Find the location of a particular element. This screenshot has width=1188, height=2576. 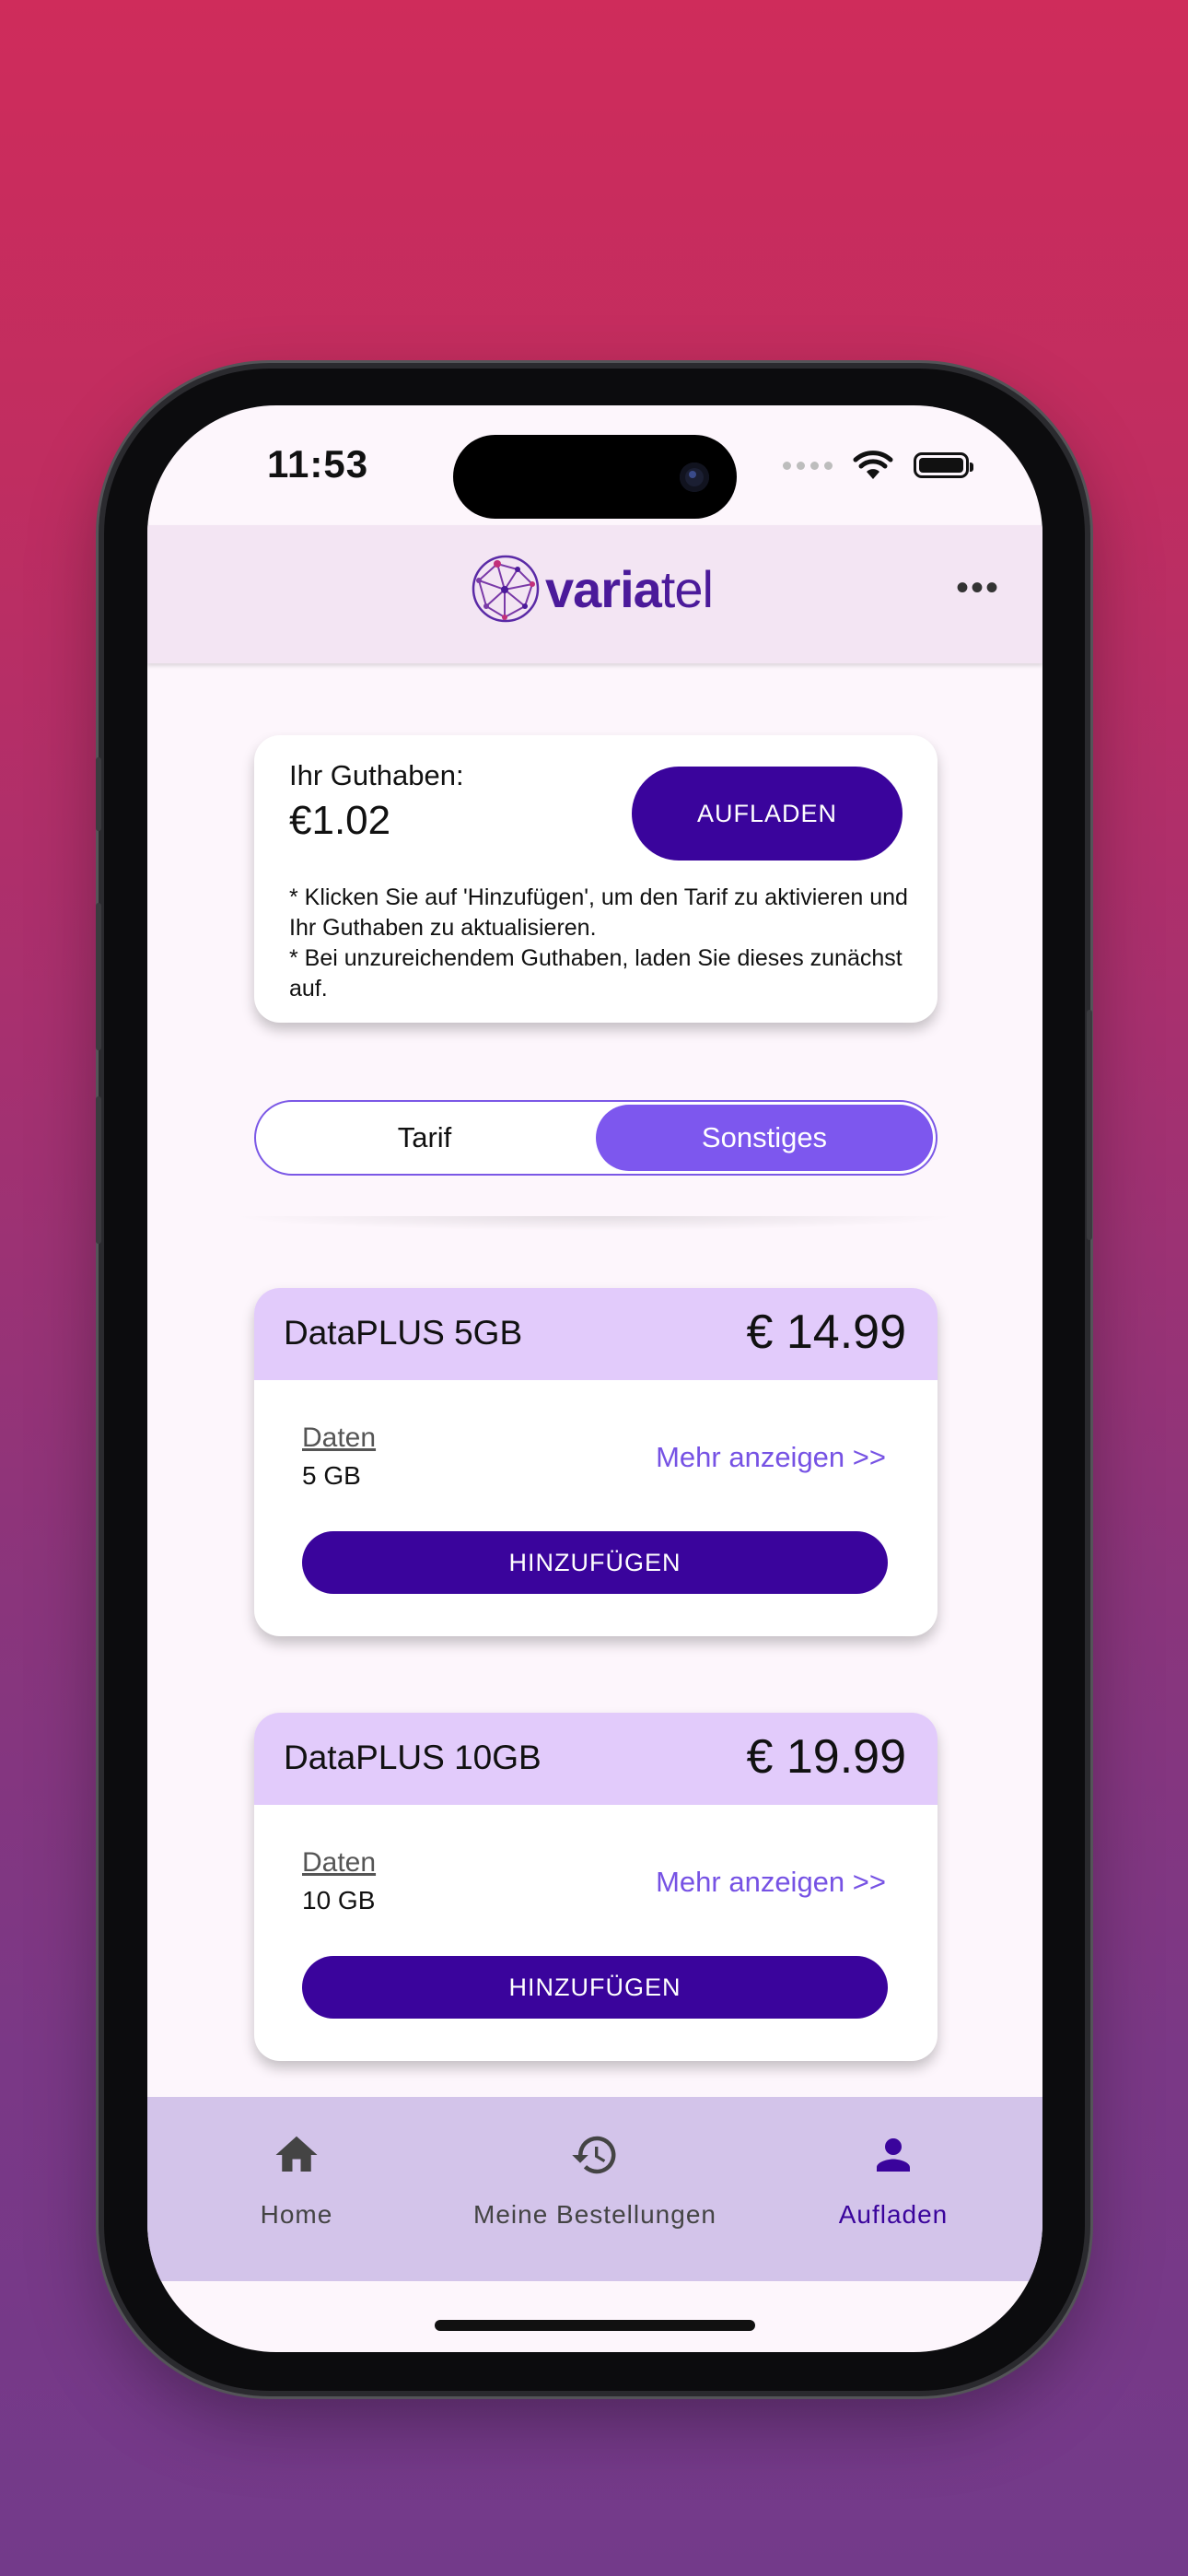

wifi-icon is located at coordinates (873, 465).